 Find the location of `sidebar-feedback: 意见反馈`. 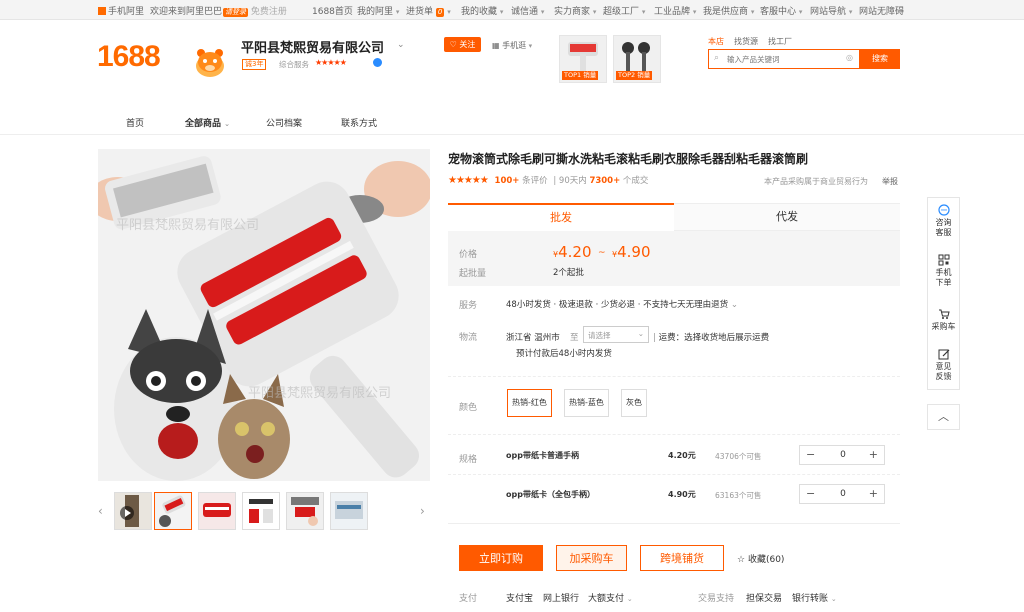

sidebar-feedback: 意见反馈 is located at coordinates (943, 365).